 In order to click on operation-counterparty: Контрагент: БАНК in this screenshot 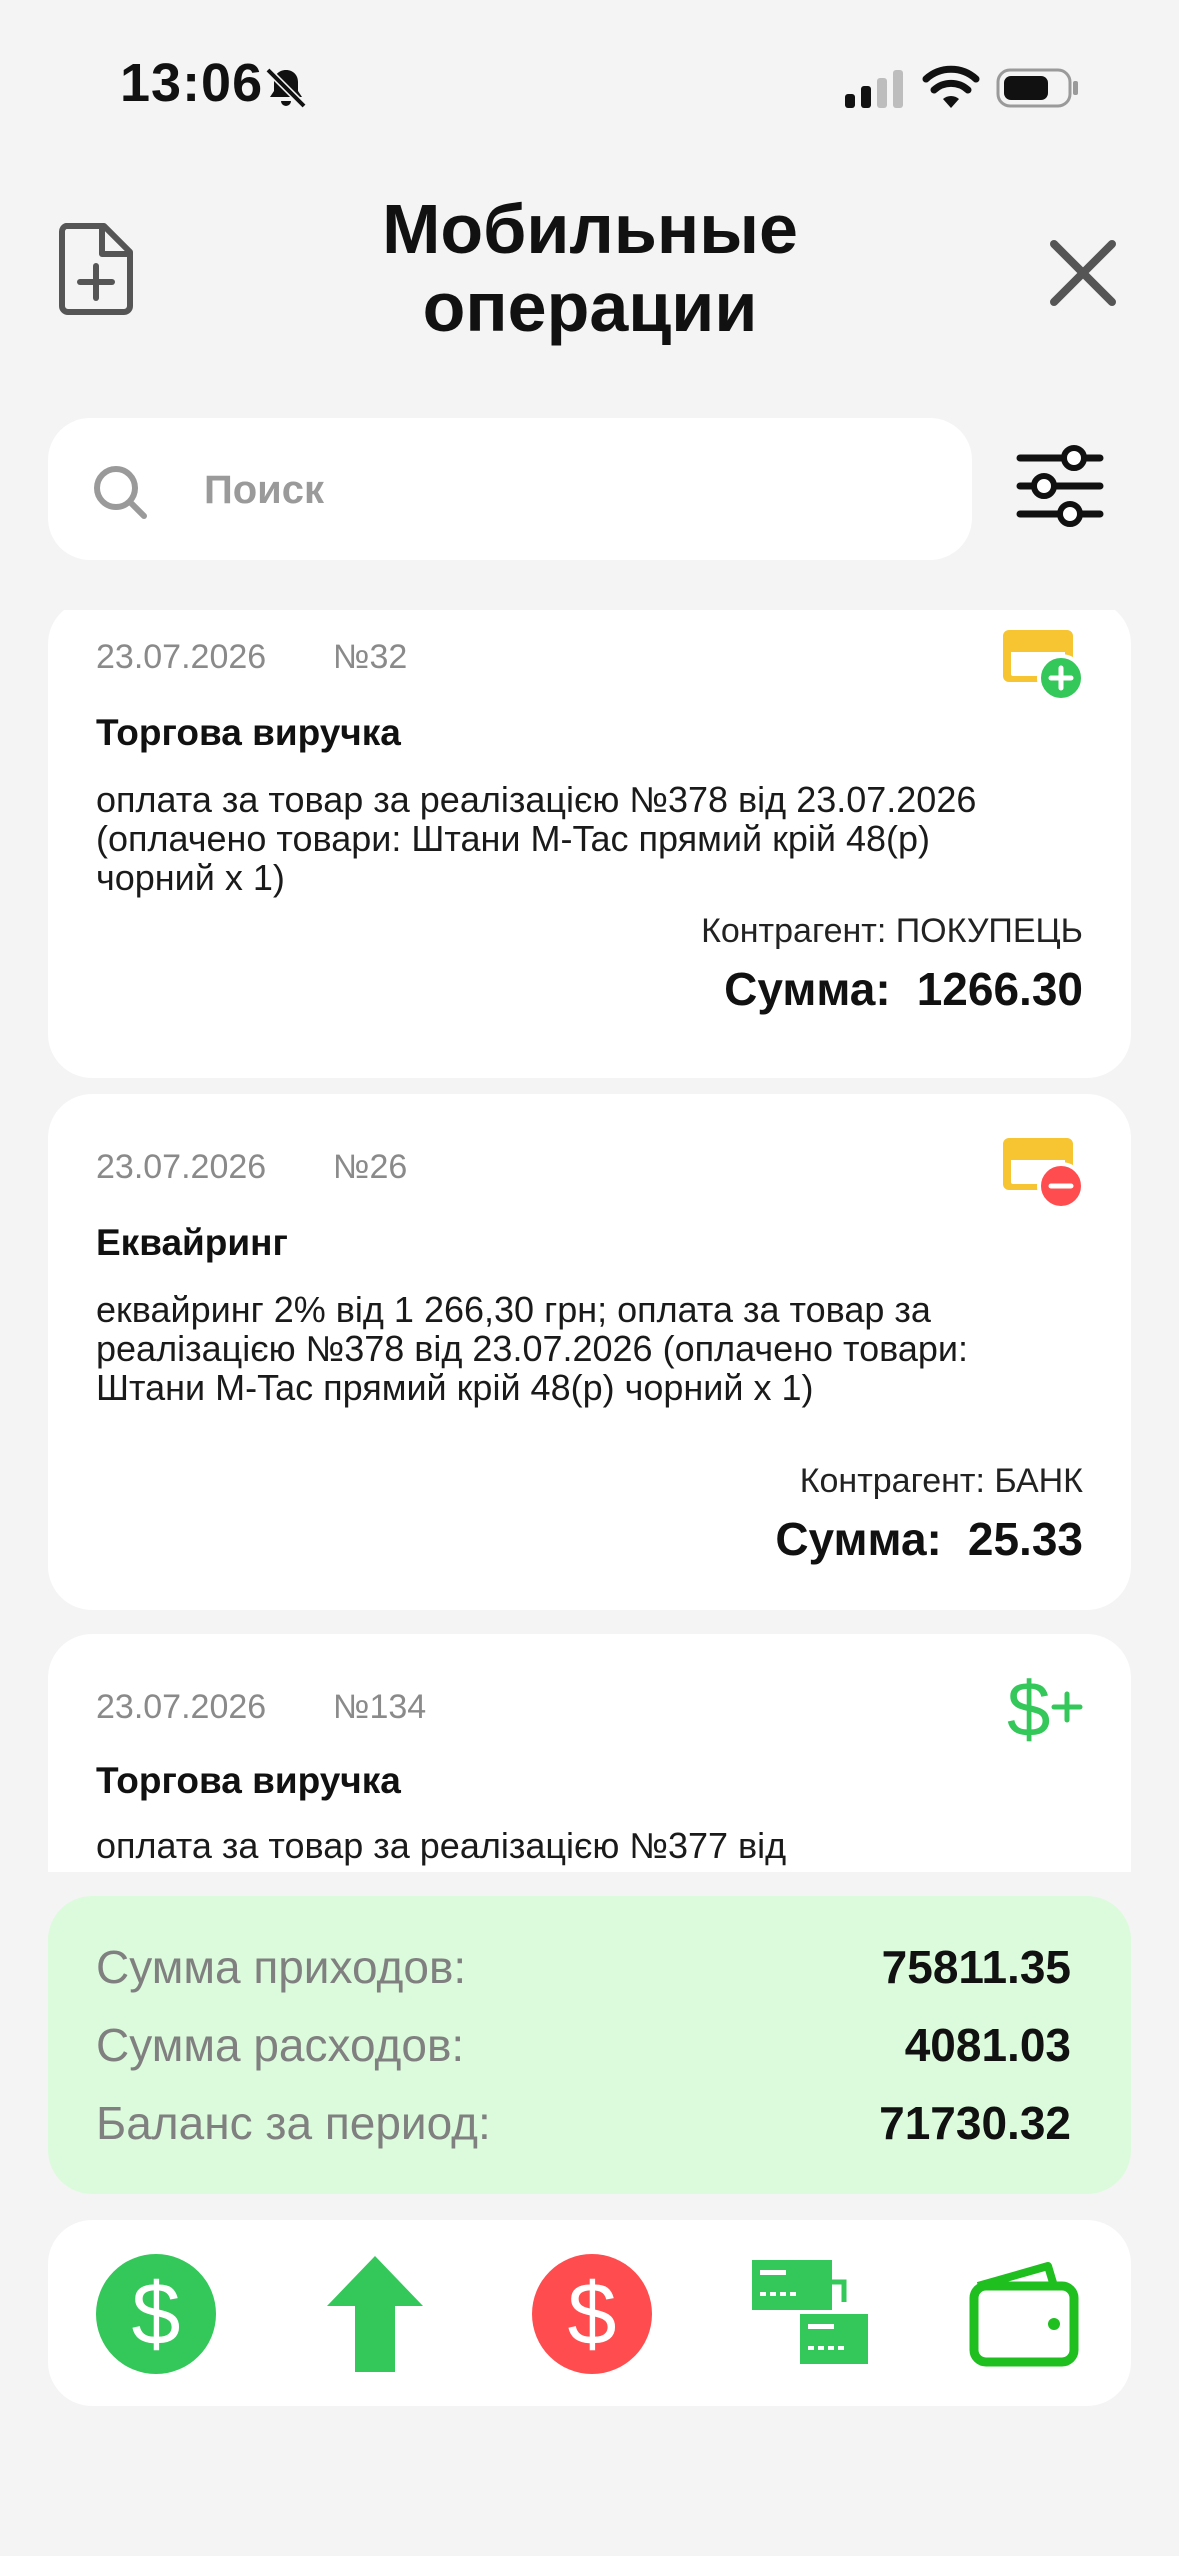, I will do `click(941, 1481)`.